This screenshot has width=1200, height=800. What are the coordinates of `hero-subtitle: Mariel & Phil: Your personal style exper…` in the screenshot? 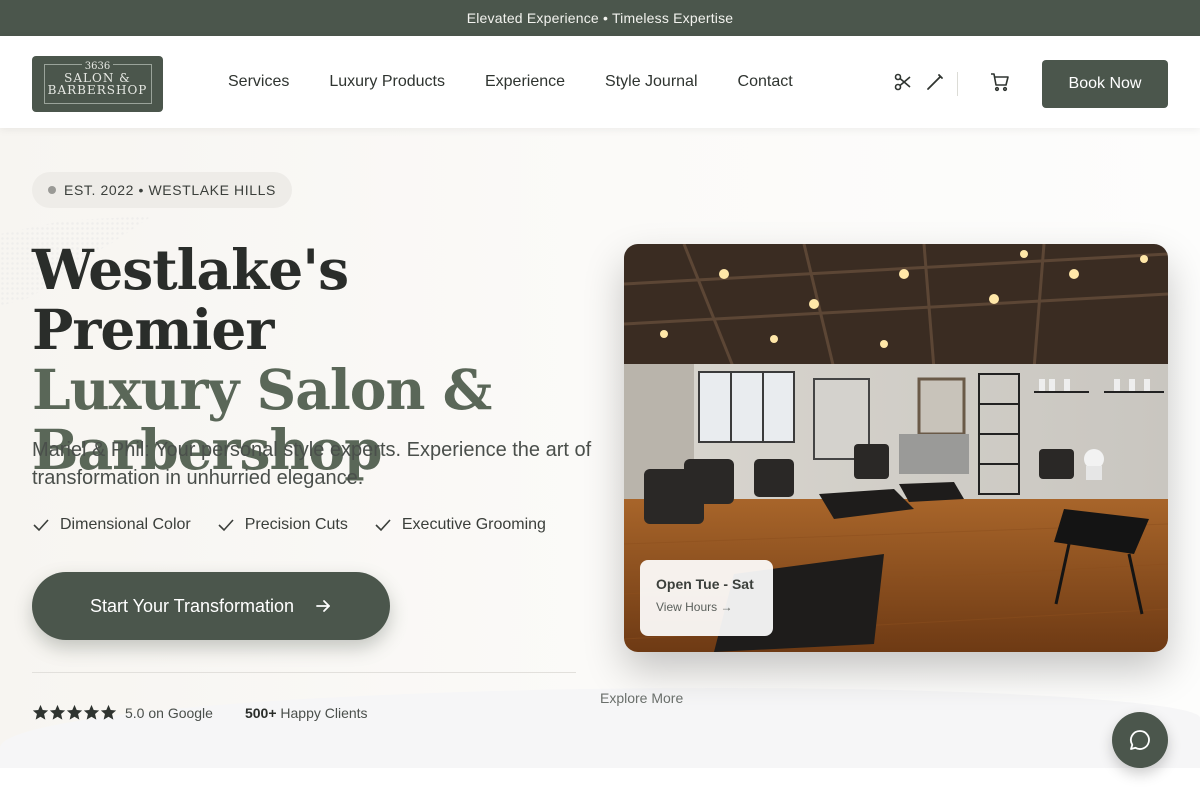 It's located at (312, 464).